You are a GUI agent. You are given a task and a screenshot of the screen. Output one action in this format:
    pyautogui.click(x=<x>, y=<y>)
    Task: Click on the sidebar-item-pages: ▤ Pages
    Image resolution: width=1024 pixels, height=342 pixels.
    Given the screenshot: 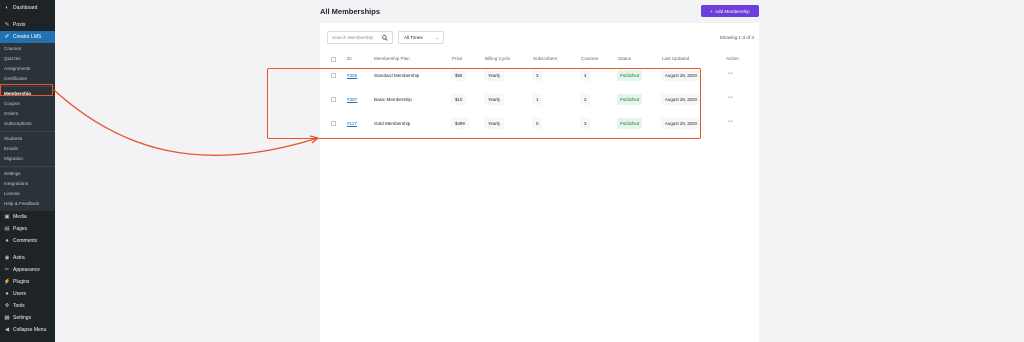 What is the action you would take?
    pyautogui.click(x=27, y=229)
    